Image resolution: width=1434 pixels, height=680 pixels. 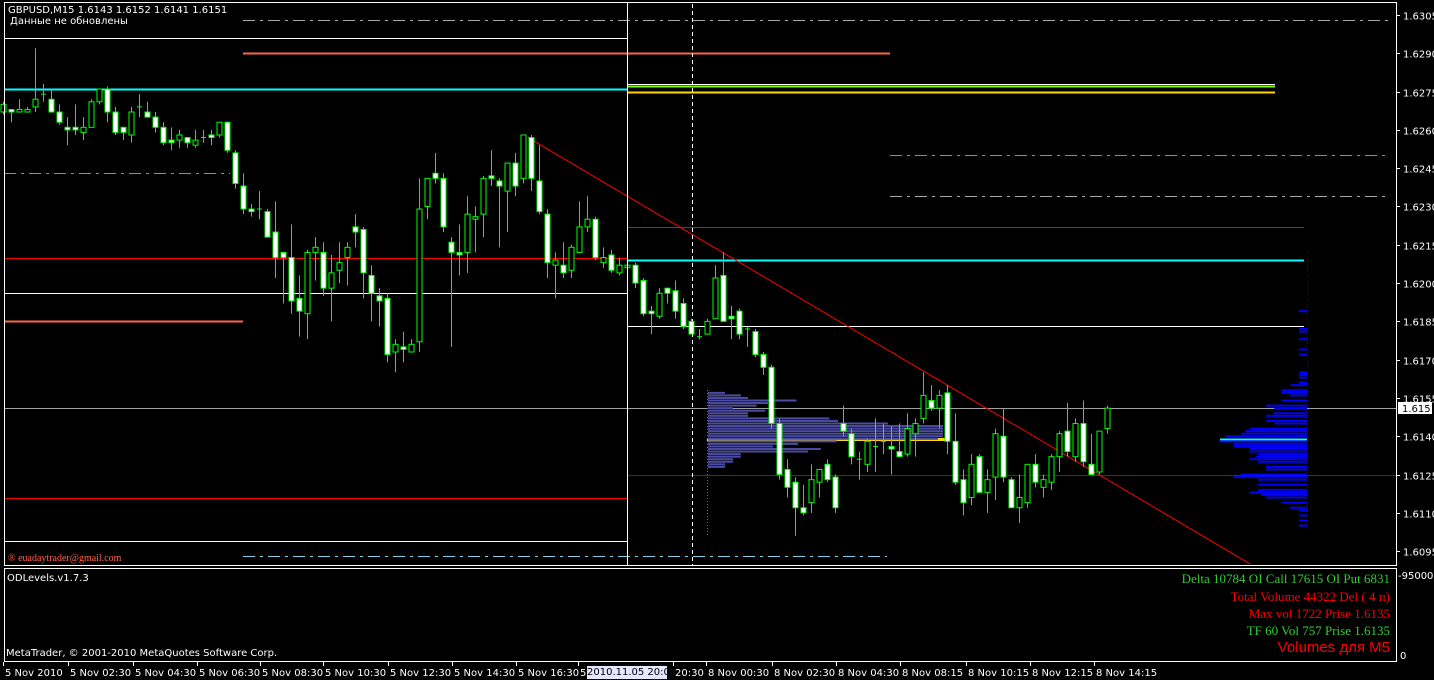 What do you see at coordinates (1318, 630) in the screenshot?
I see `info-tf-vol: TF 60 Vol 757 Prise 1.6135` at bounding box center [1318, 630].